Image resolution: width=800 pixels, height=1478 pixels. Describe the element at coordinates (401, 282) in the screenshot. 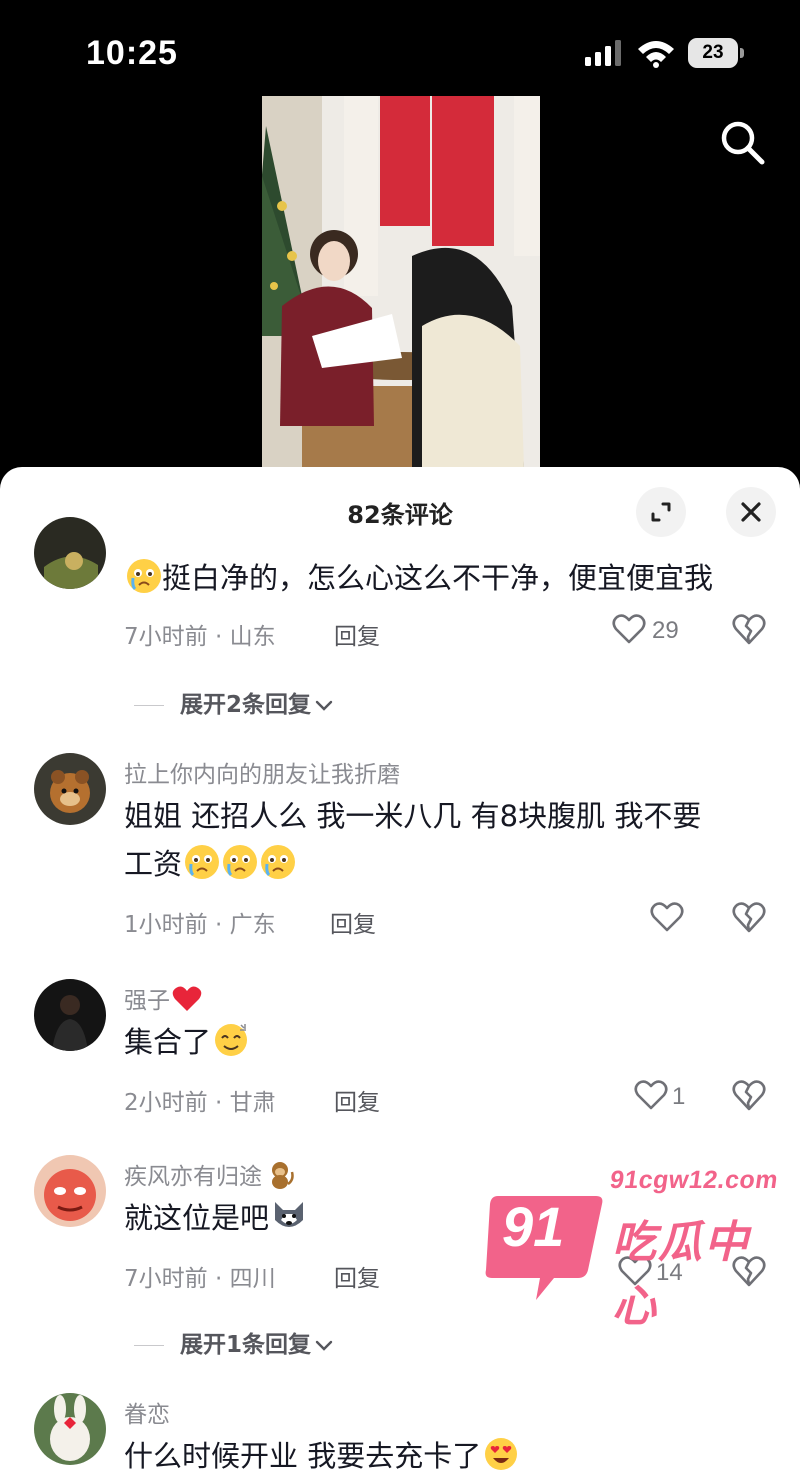

I see `video-frame` at that location.